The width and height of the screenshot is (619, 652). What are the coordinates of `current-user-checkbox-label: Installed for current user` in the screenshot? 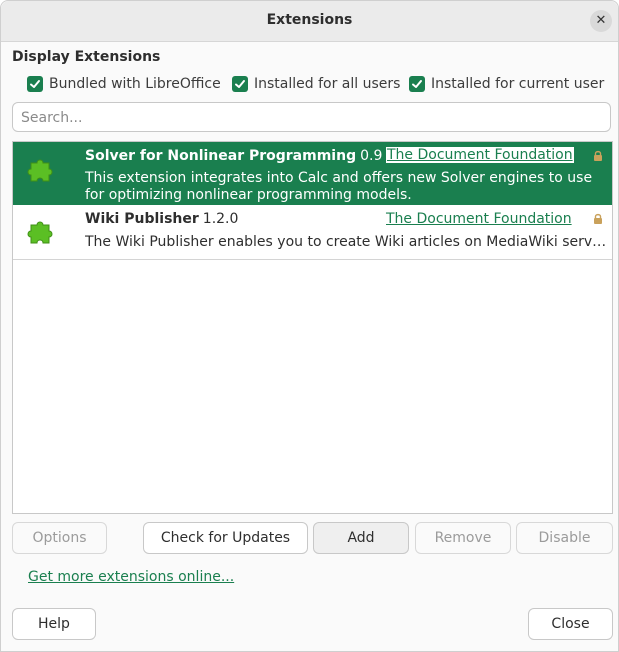 It's located at (518, 84).